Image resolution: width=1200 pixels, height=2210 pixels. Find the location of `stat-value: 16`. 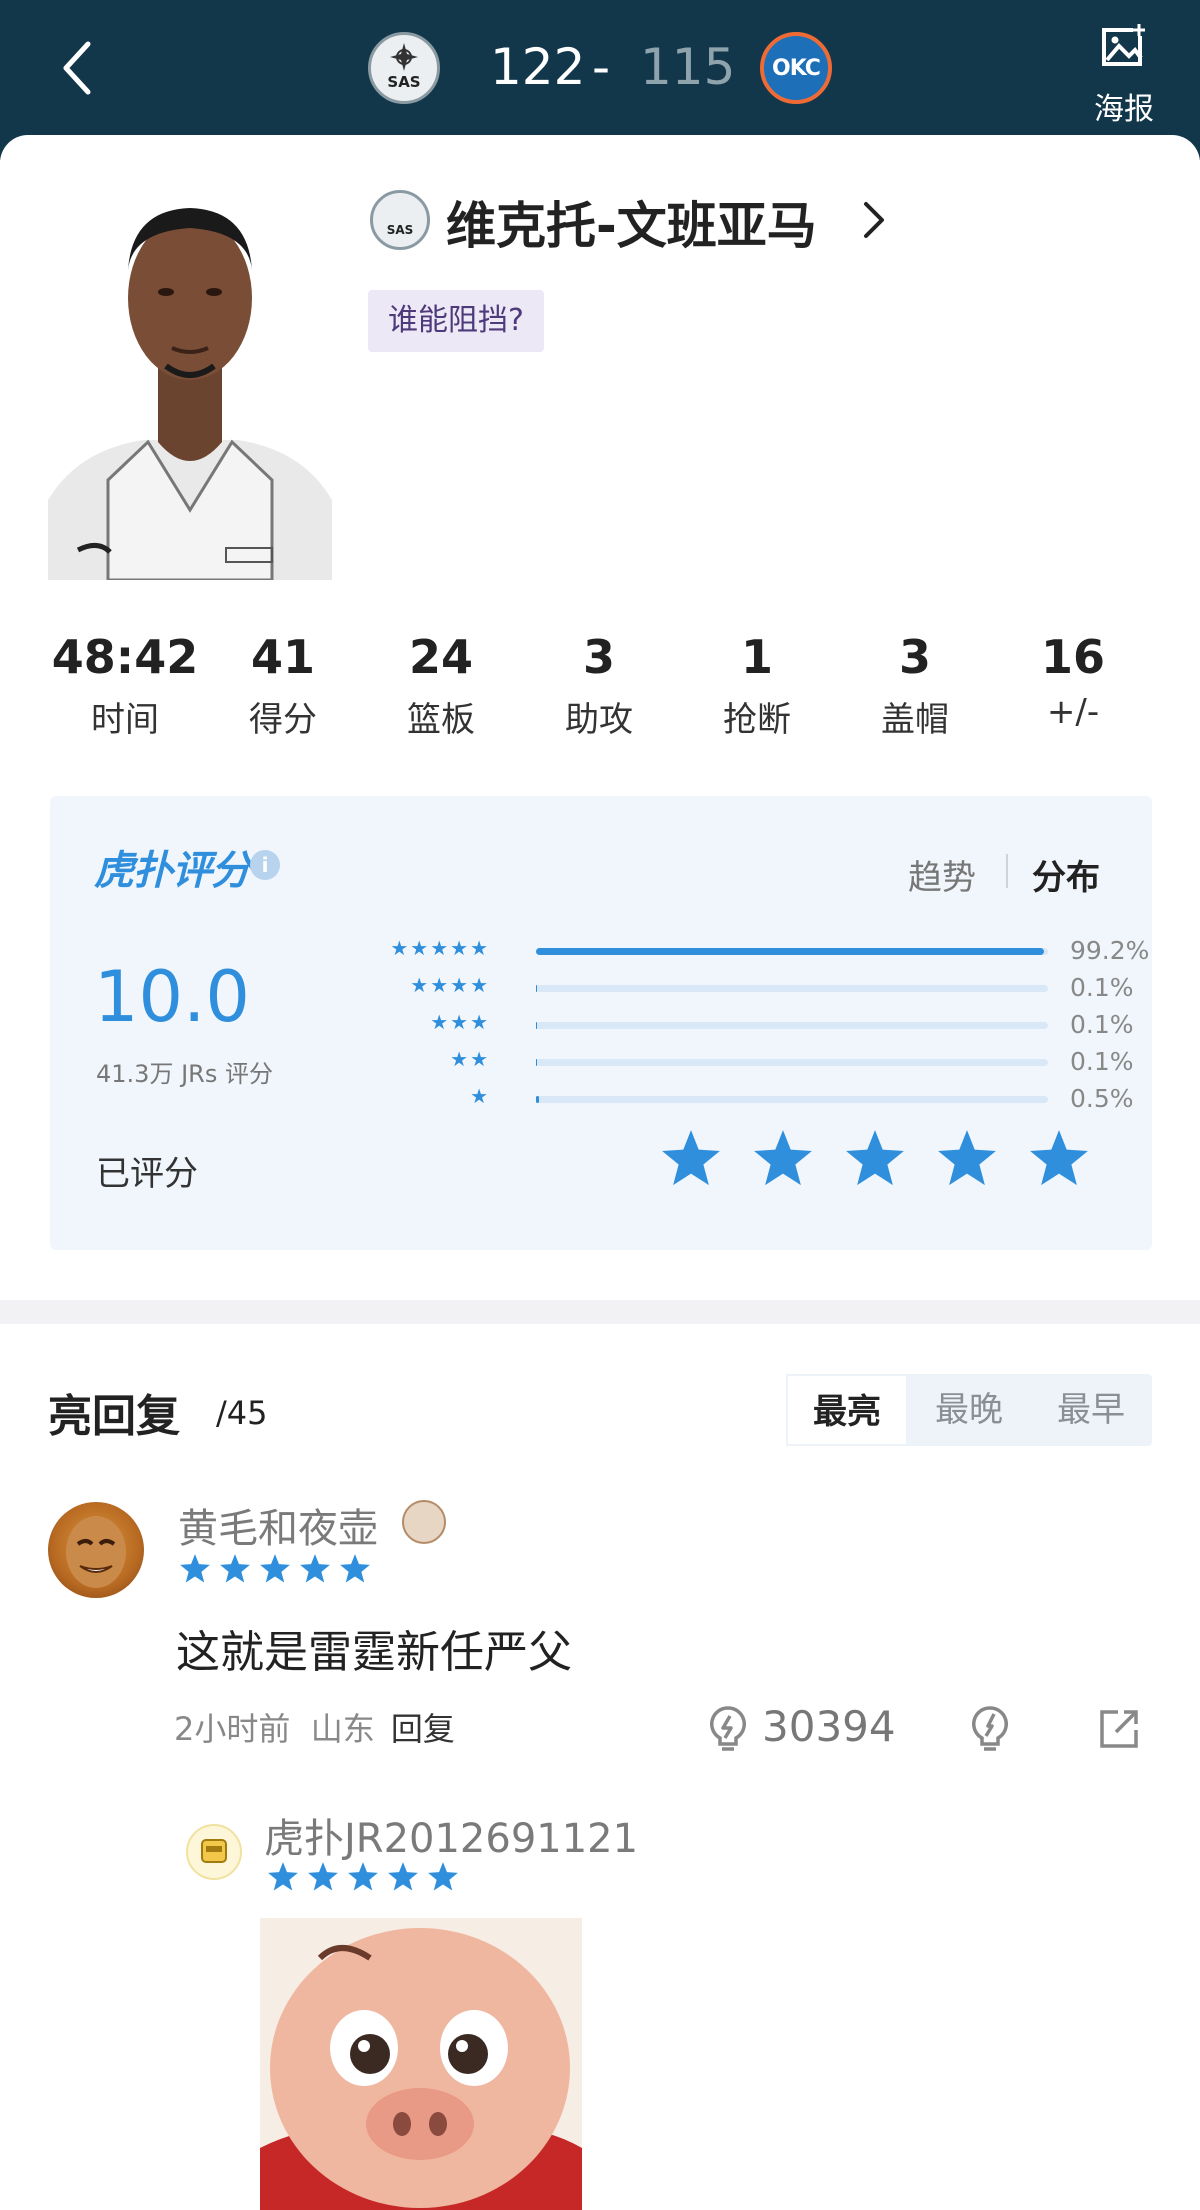

stat-value: 16 is located at coordinates (1072, 657).